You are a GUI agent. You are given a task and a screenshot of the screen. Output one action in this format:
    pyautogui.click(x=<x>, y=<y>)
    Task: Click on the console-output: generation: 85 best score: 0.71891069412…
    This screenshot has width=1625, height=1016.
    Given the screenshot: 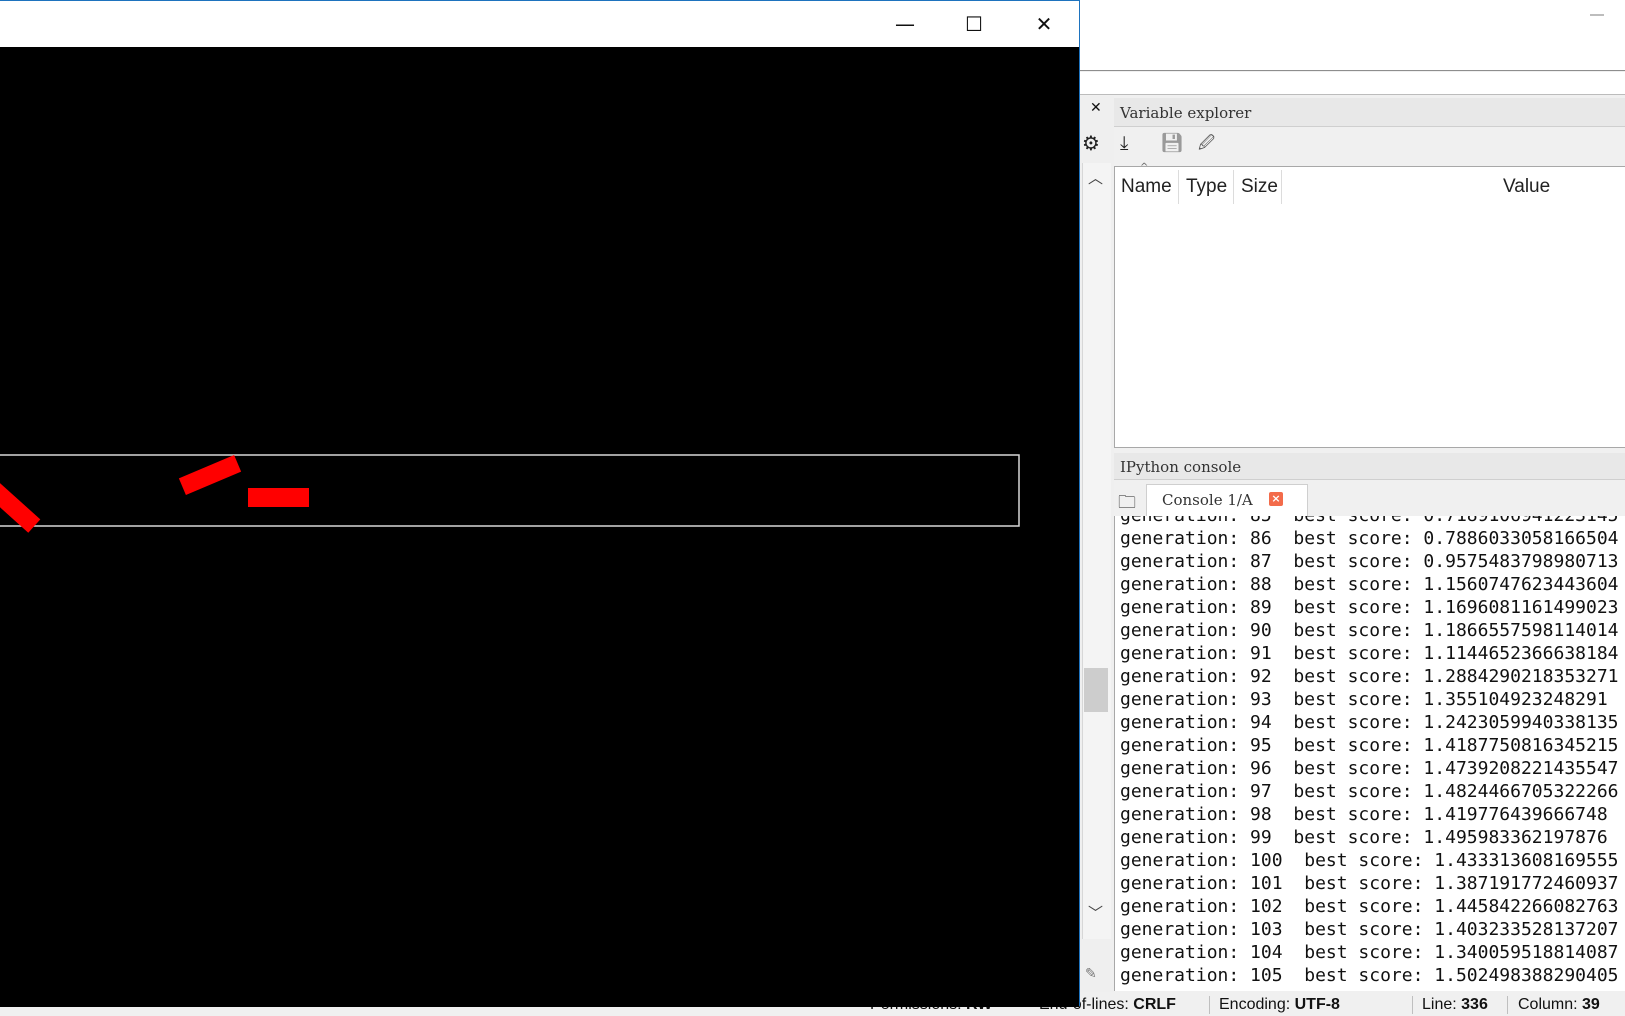 What is the action you would take?
    pyautogui.click(x=1369, y=753)
    